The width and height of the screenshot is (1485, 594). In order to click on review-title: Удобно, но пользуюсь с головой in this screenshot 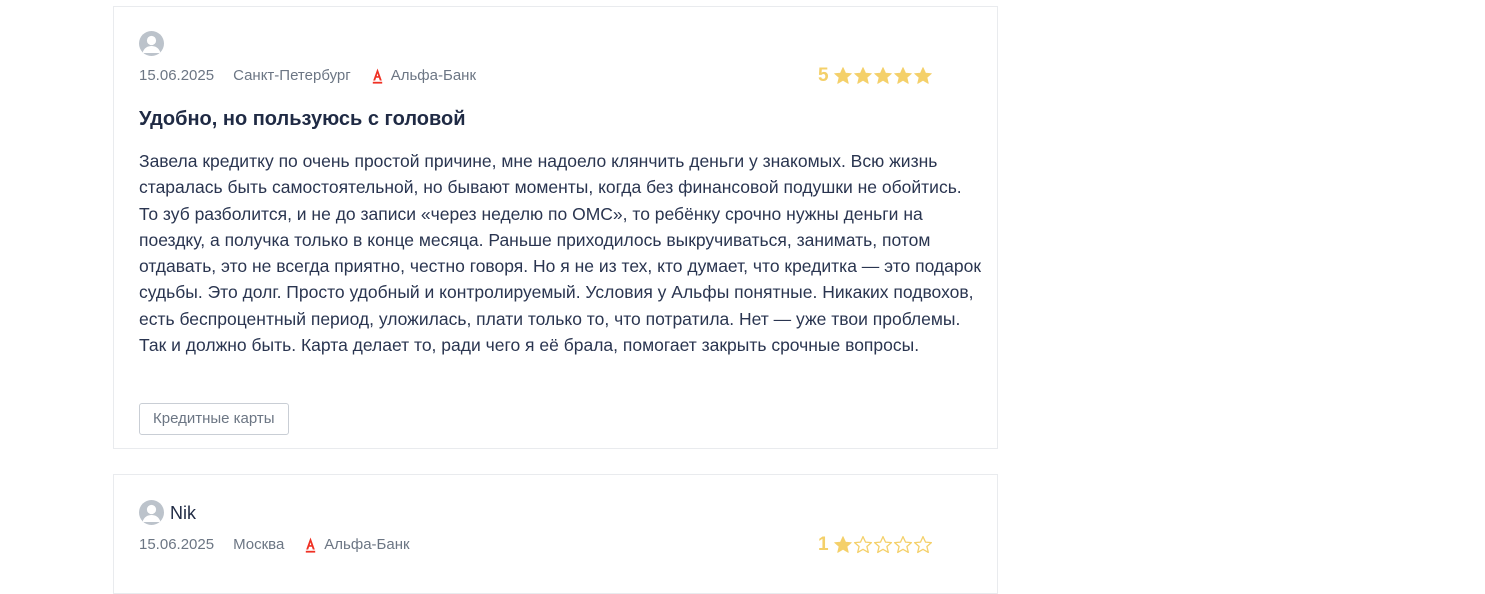, I will do `click(302, 119)`.